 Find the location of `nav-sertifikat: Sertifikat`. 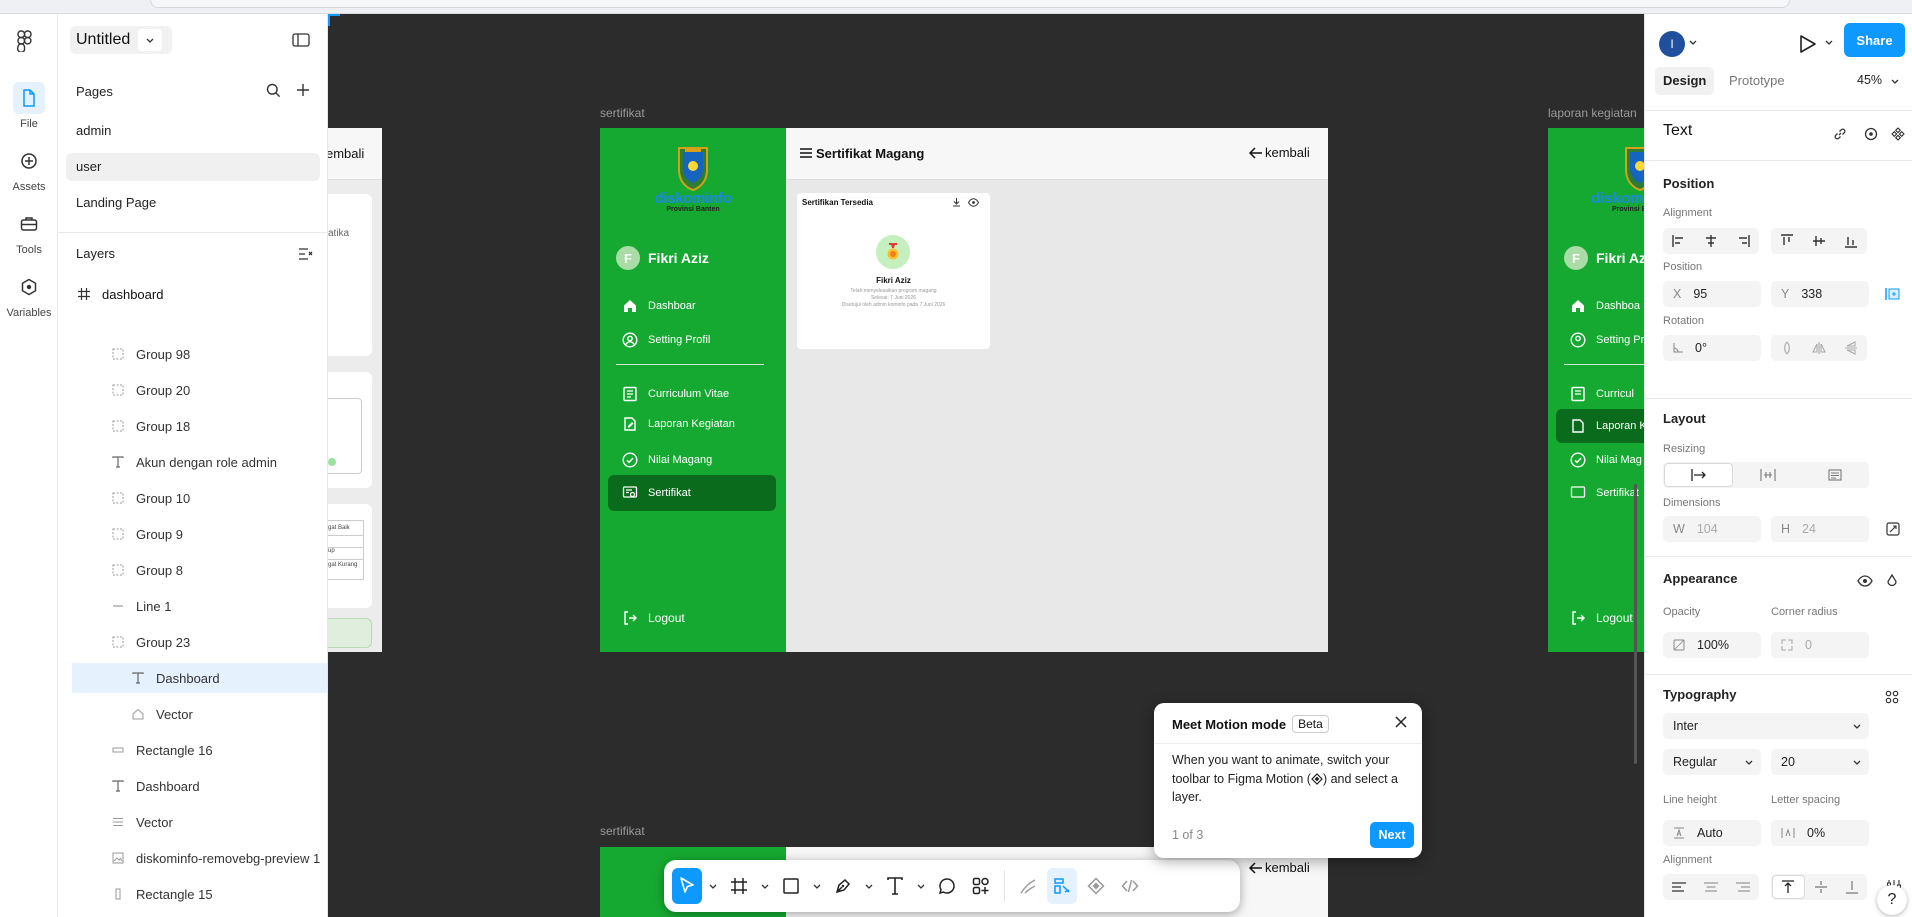

nav-sertifikat: Sertifikat is located at coordinates (656, 493).